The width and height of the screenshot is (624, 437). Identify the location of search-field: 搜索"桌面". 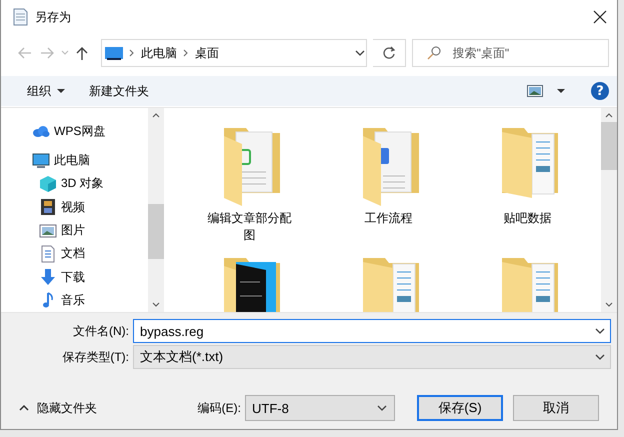
(522, 53).